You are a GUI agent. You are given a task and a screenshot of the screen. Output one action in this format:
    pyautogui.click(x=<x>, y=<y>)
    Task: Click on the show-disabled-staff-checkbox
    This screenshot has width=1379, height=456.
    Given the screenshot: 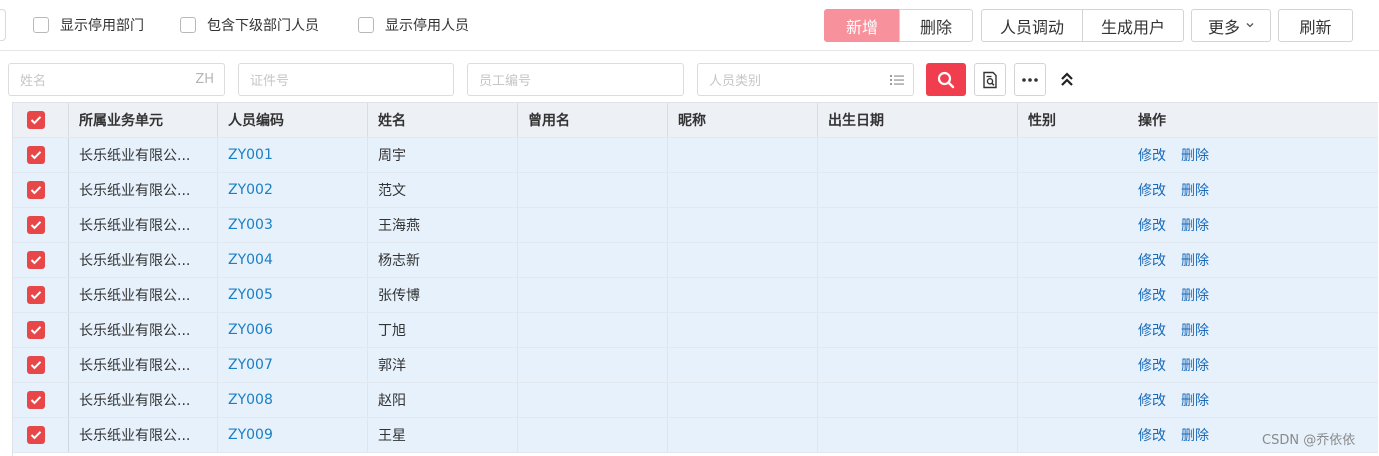 What is the action you would take?
    pyautogui.click(x=366, y=25)
    